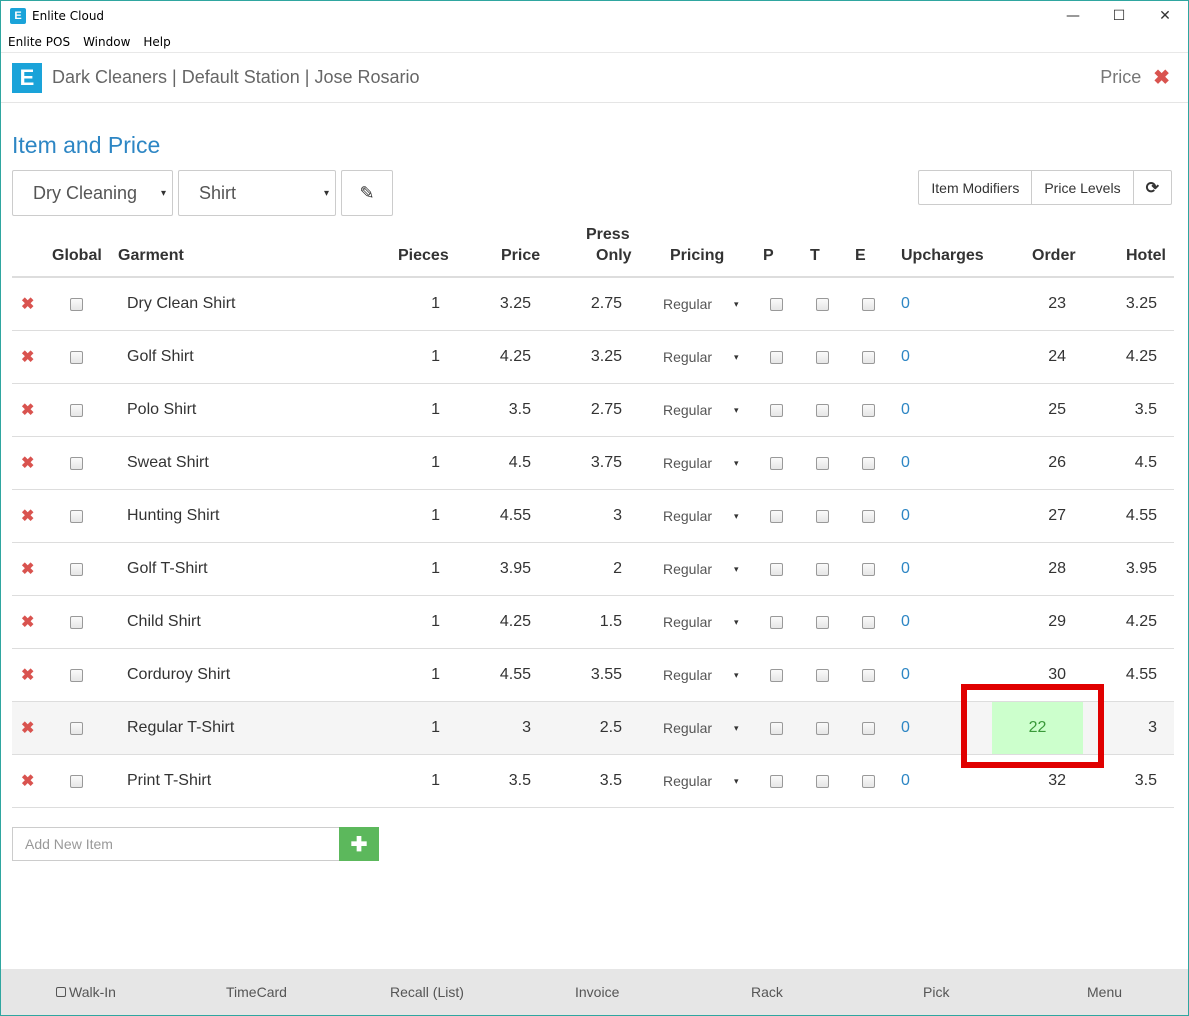 The width and height of the screenshot is (1189, 1016). What do you see at coordinates (92, 193) in the screenshot?
I see `category-select: Dry Cleaning ▾` at bounding box center [92, 193].